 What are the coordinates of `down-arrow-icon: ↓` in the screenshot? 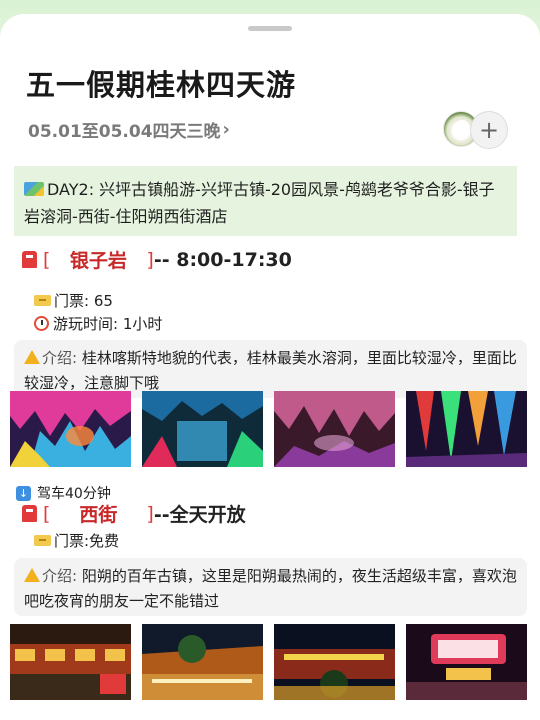 It's located at (23, 493).